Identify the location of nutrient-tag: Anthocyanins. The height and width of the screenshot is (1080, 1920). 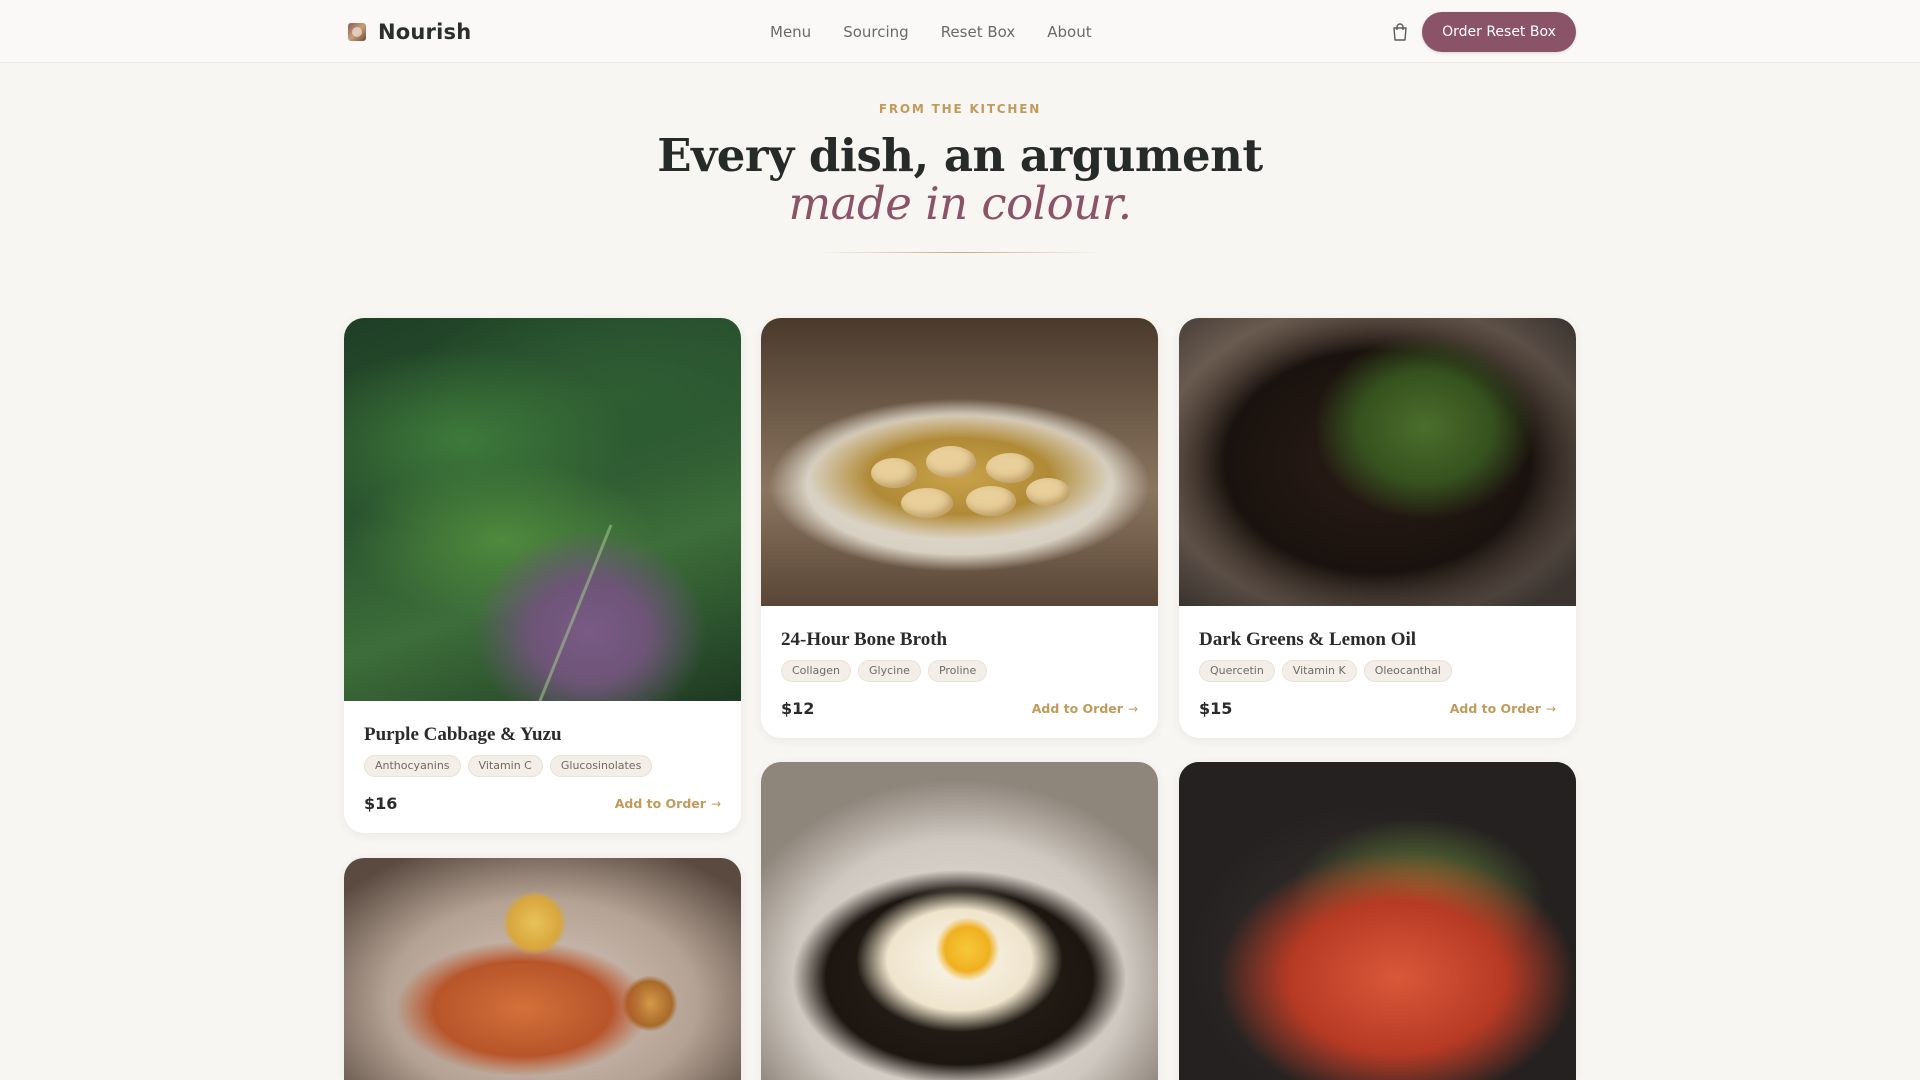
(412, 766).